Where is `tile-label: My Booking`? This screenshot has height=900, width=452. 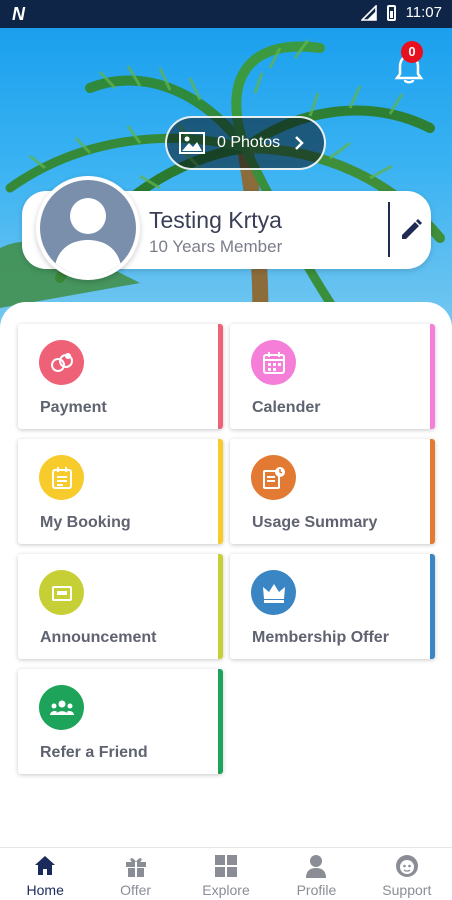
tile-label: My Booking is located at coordinates (85, 522).